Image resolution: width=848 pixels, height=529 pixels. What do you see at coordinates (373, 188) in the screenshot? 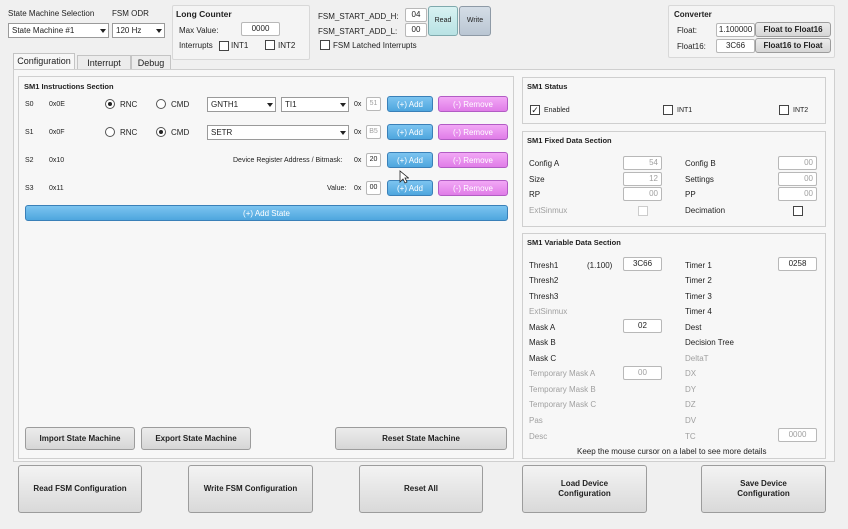
I see `s3-hex-input: 00` at bounding box center [373, 188].